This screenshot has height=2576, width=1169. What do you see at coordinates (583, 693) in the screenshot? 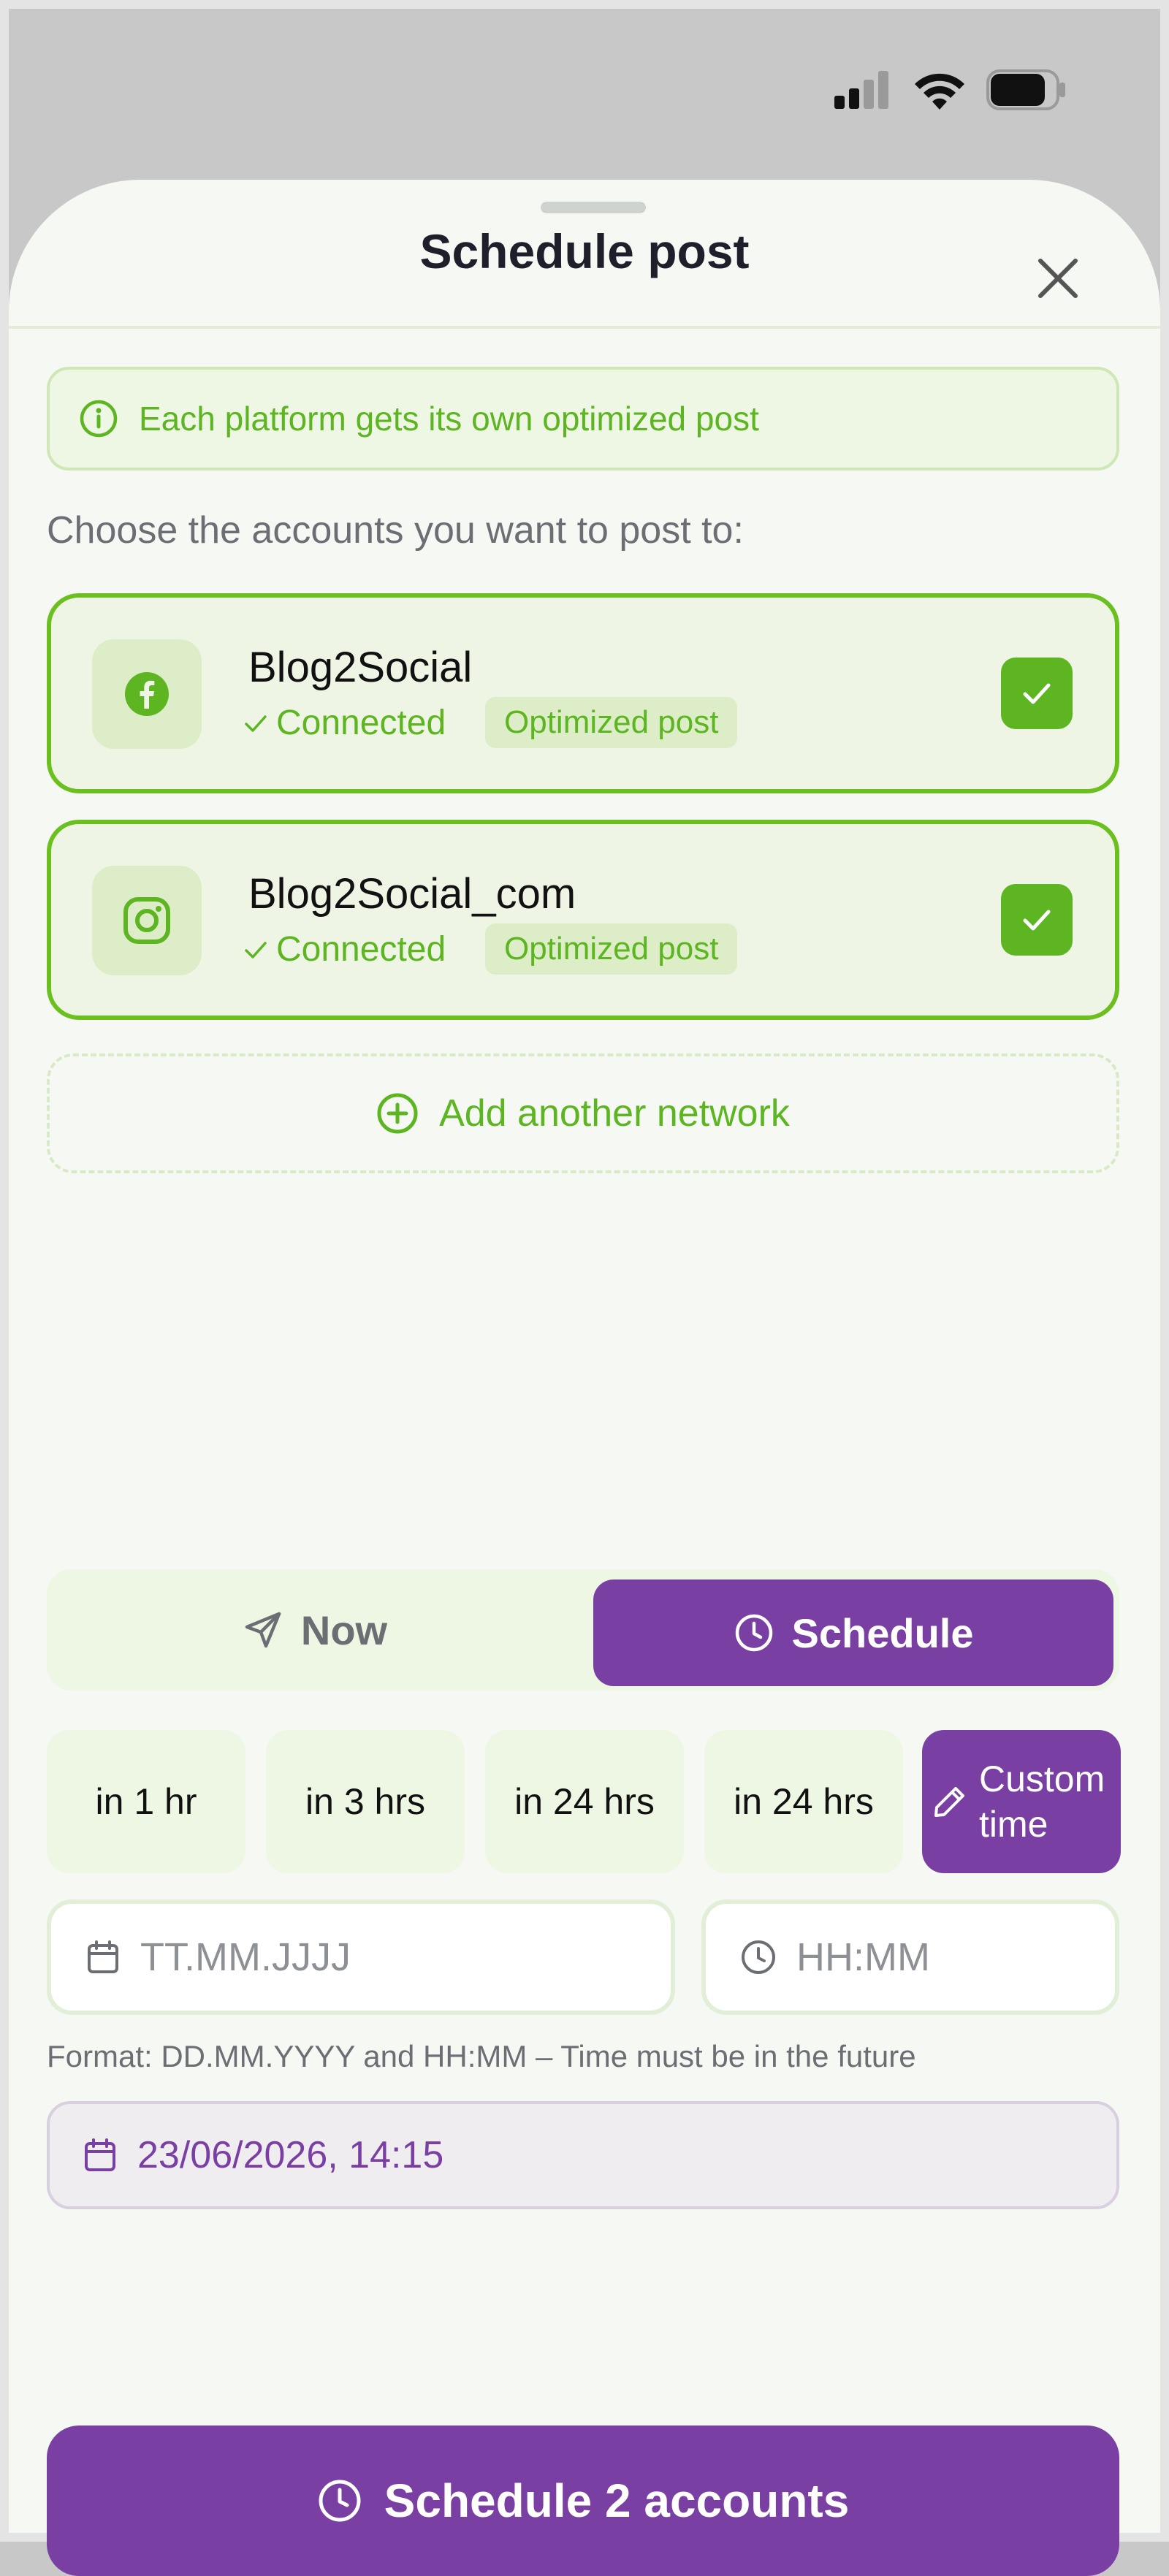
I see `account-card-blog2social: Blog2Social Connected Optimized post` at bounding box center [583, 693].